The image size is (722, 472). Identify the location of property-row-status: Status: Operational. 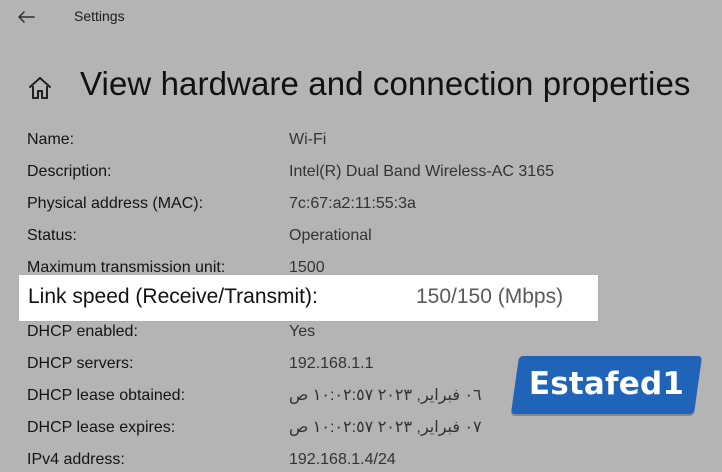
(361, 236).